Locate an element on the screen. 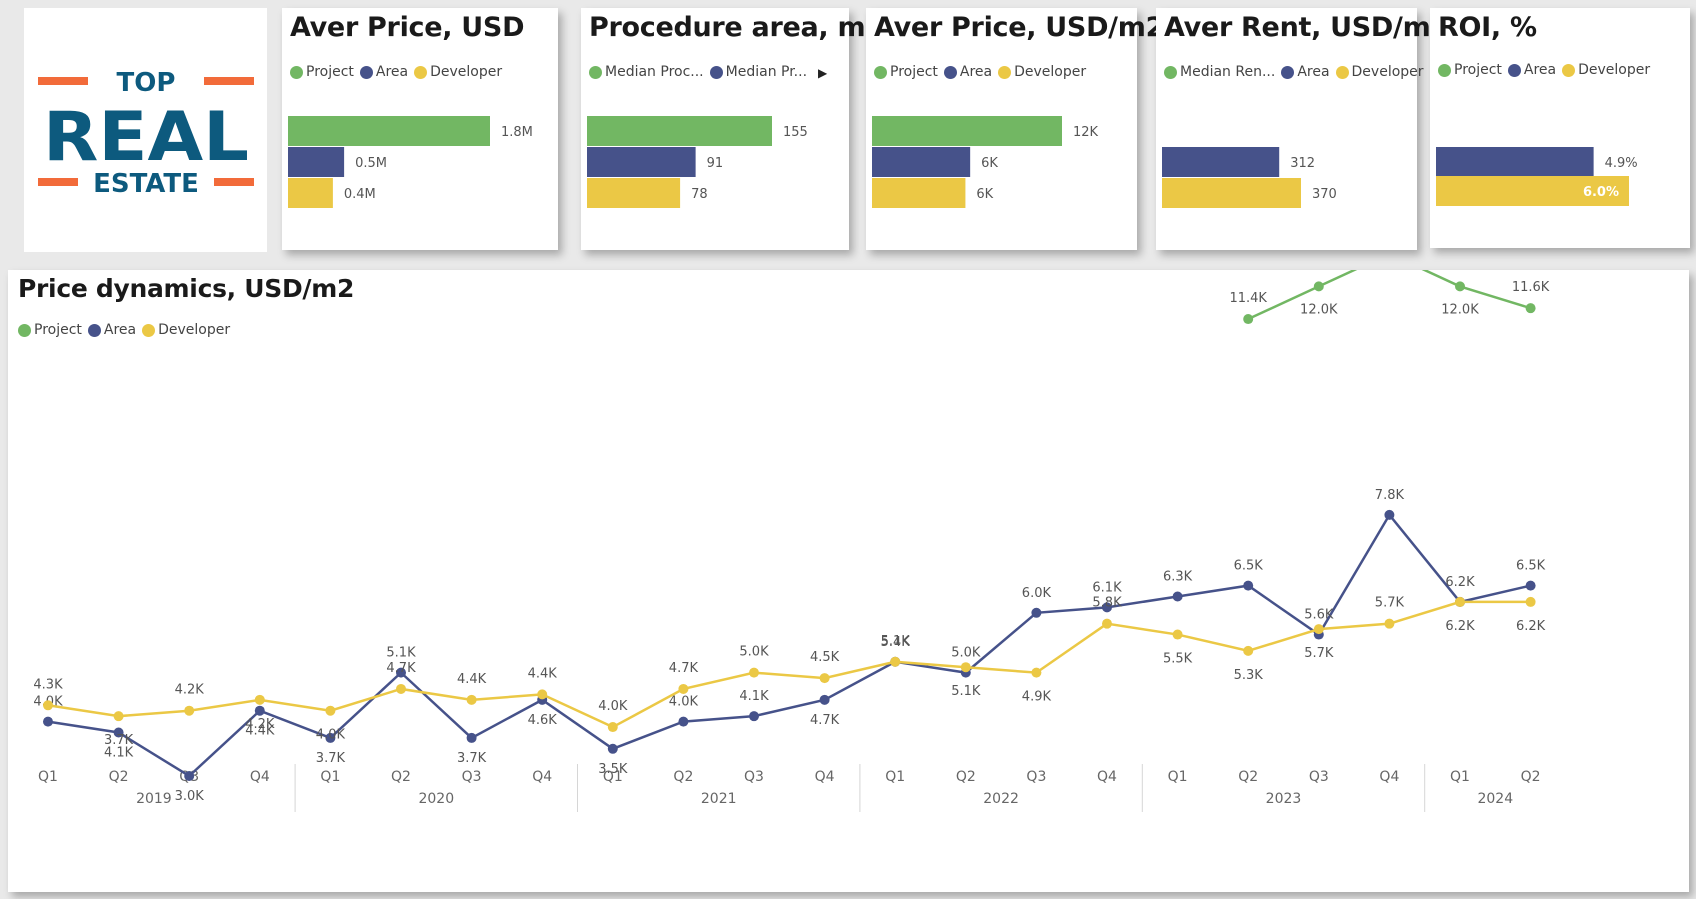 The height and width of the screenshot is (899, 1696). data-label-area: 5.0K is located at coordinates (966, 653).